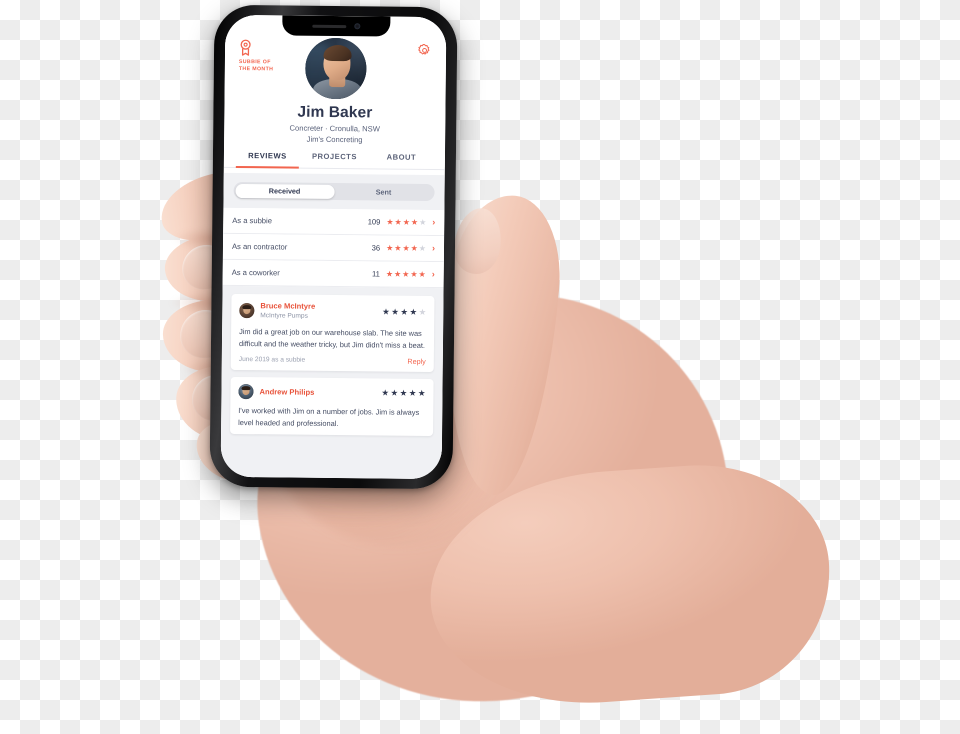 This screenshot has height=734, width=960. I want to click on badge-line-2: THE MONTH, so click(256, 69).